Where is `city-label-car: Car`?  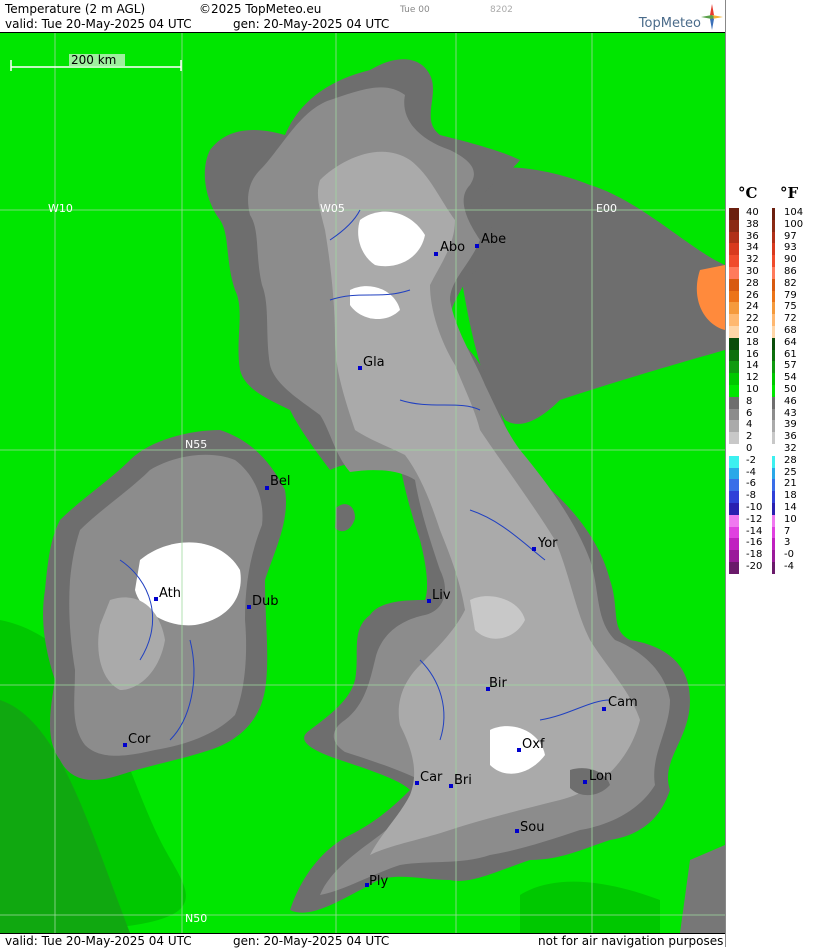 city-label-car: Car is located at coordinates (431, 777).